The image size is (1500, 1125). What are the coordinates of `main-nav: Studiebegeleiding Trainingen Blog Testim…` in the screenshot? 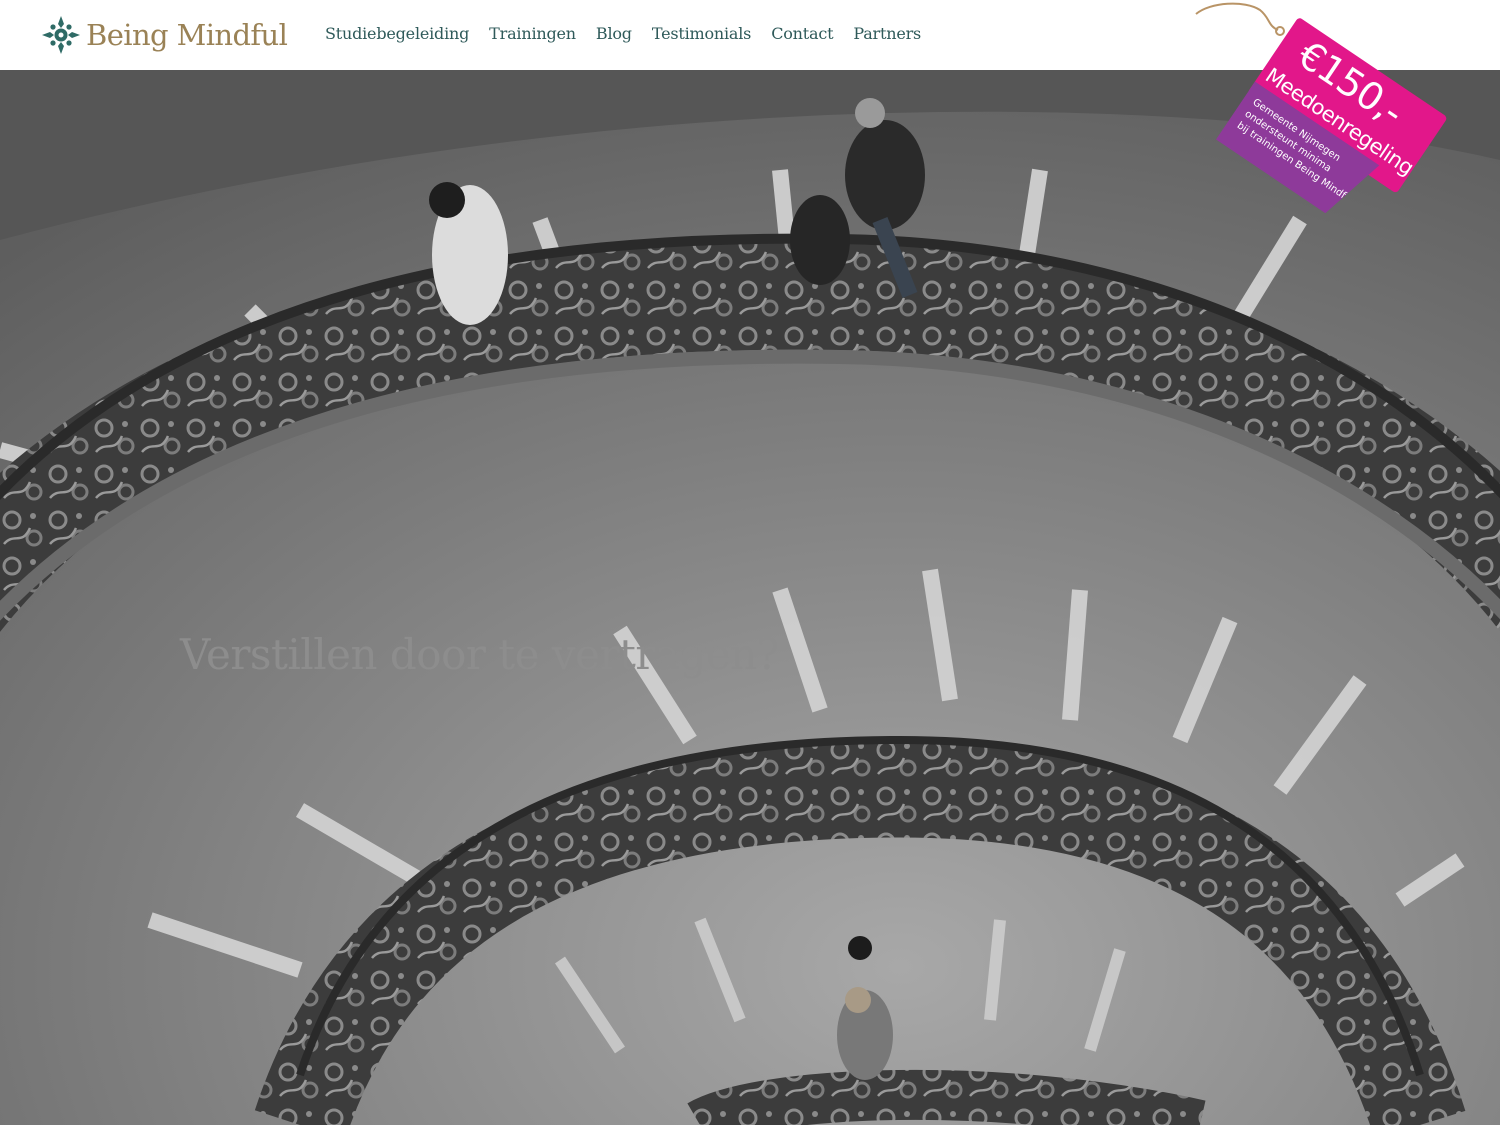 It's located at (623, 33).